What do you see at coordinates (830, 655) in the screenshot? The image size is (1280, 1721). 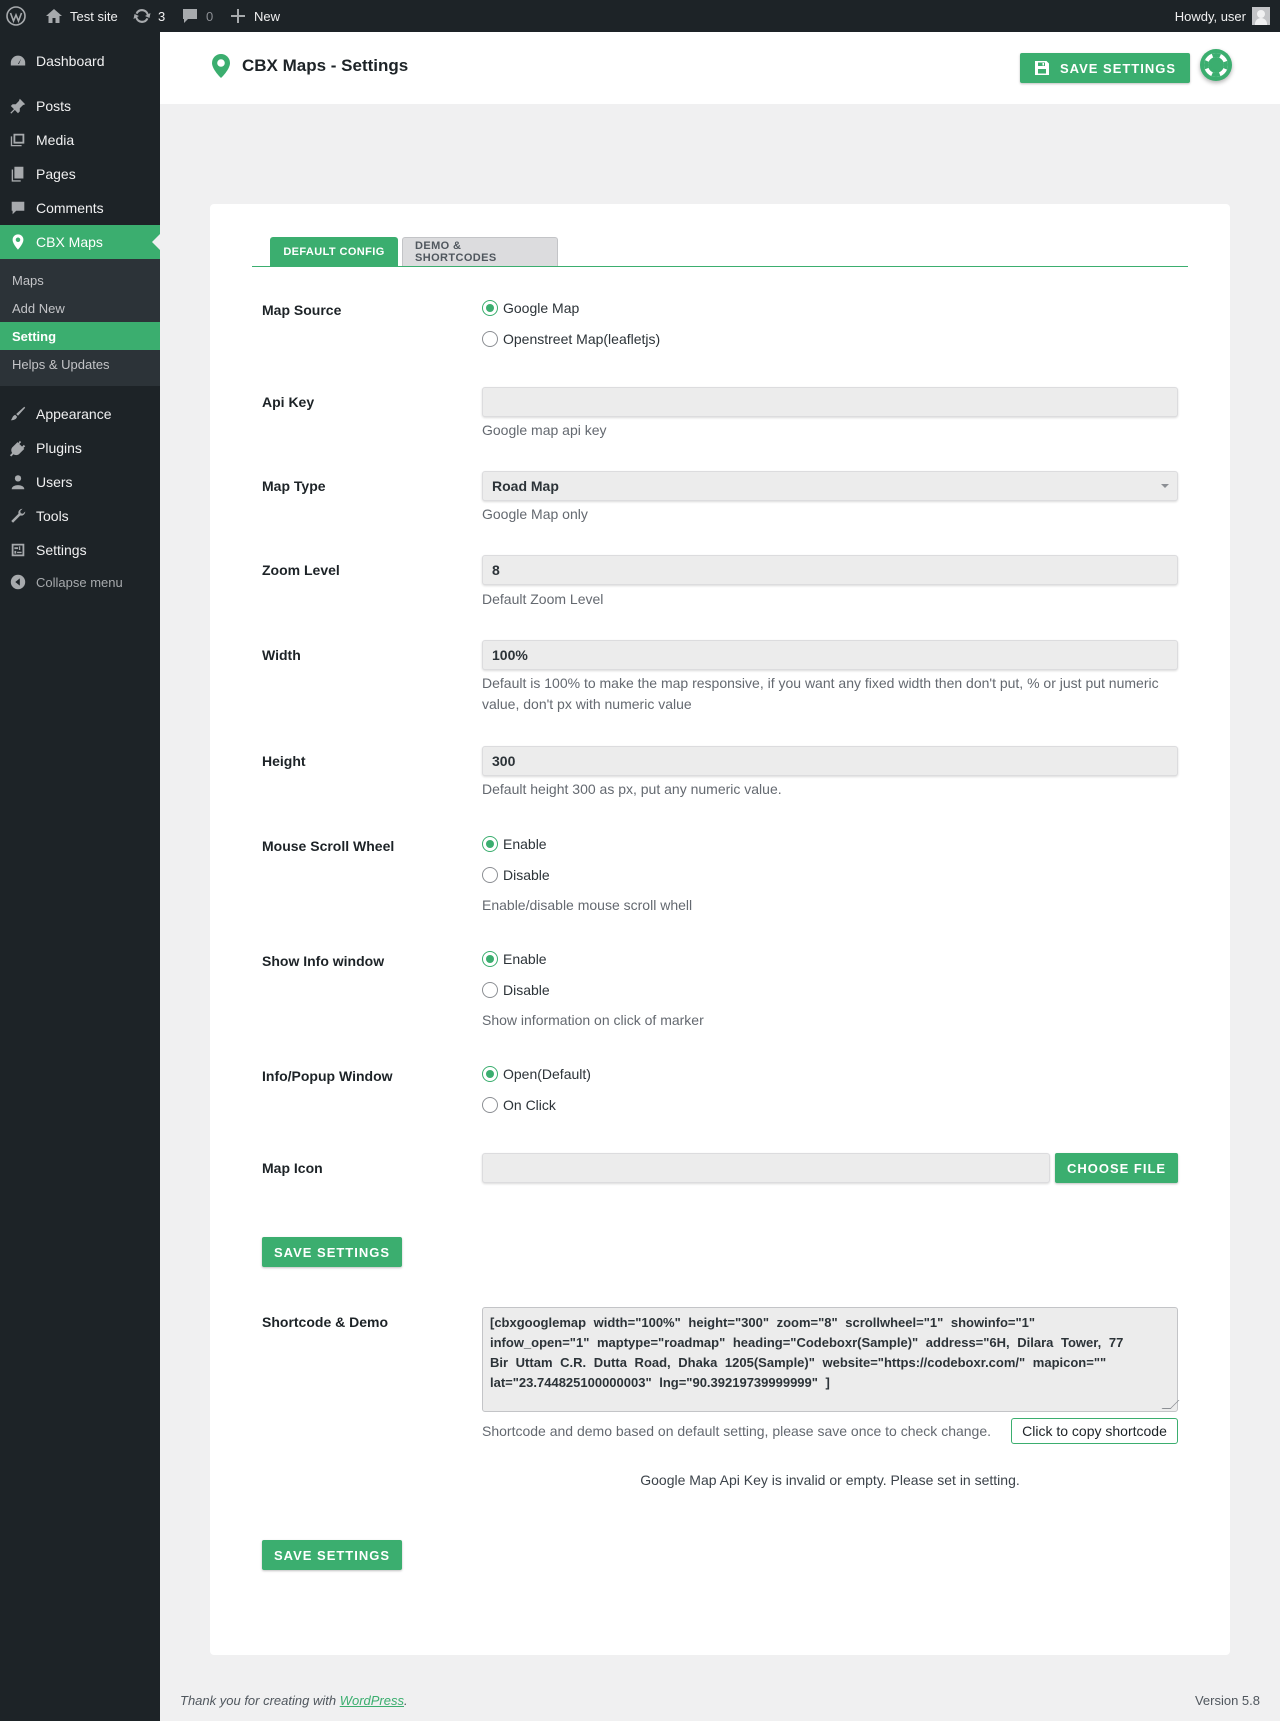 I see `width-input: 100%` at bounding box center [830, 655].